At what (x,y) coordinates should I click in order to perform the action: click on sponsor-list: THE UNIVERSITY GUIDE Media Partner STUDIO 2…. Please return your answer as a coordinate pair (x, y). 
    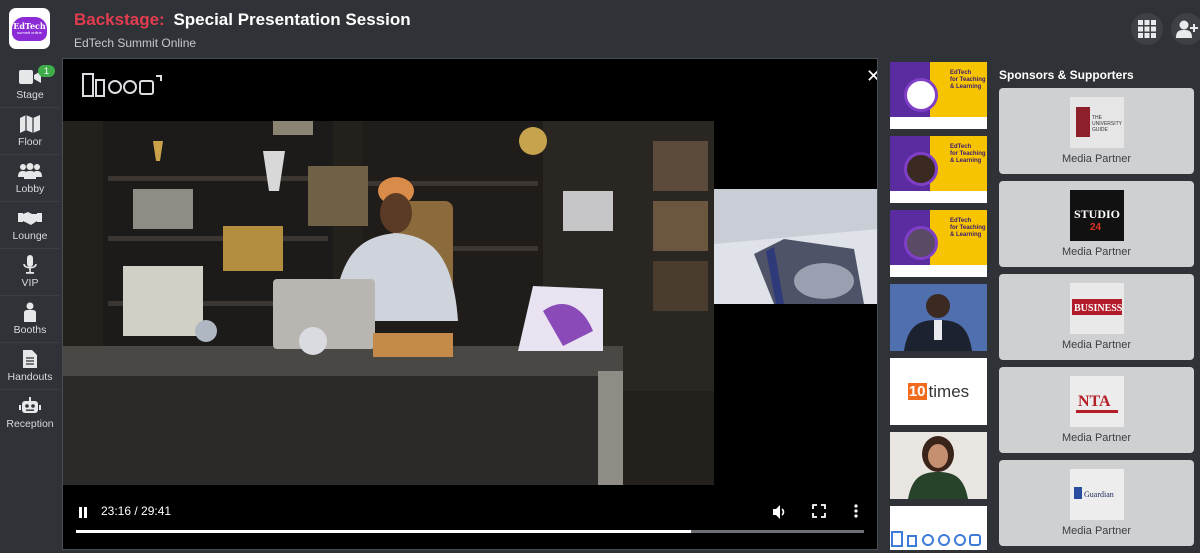
    Looking at the image, I should click on (1096, 320).